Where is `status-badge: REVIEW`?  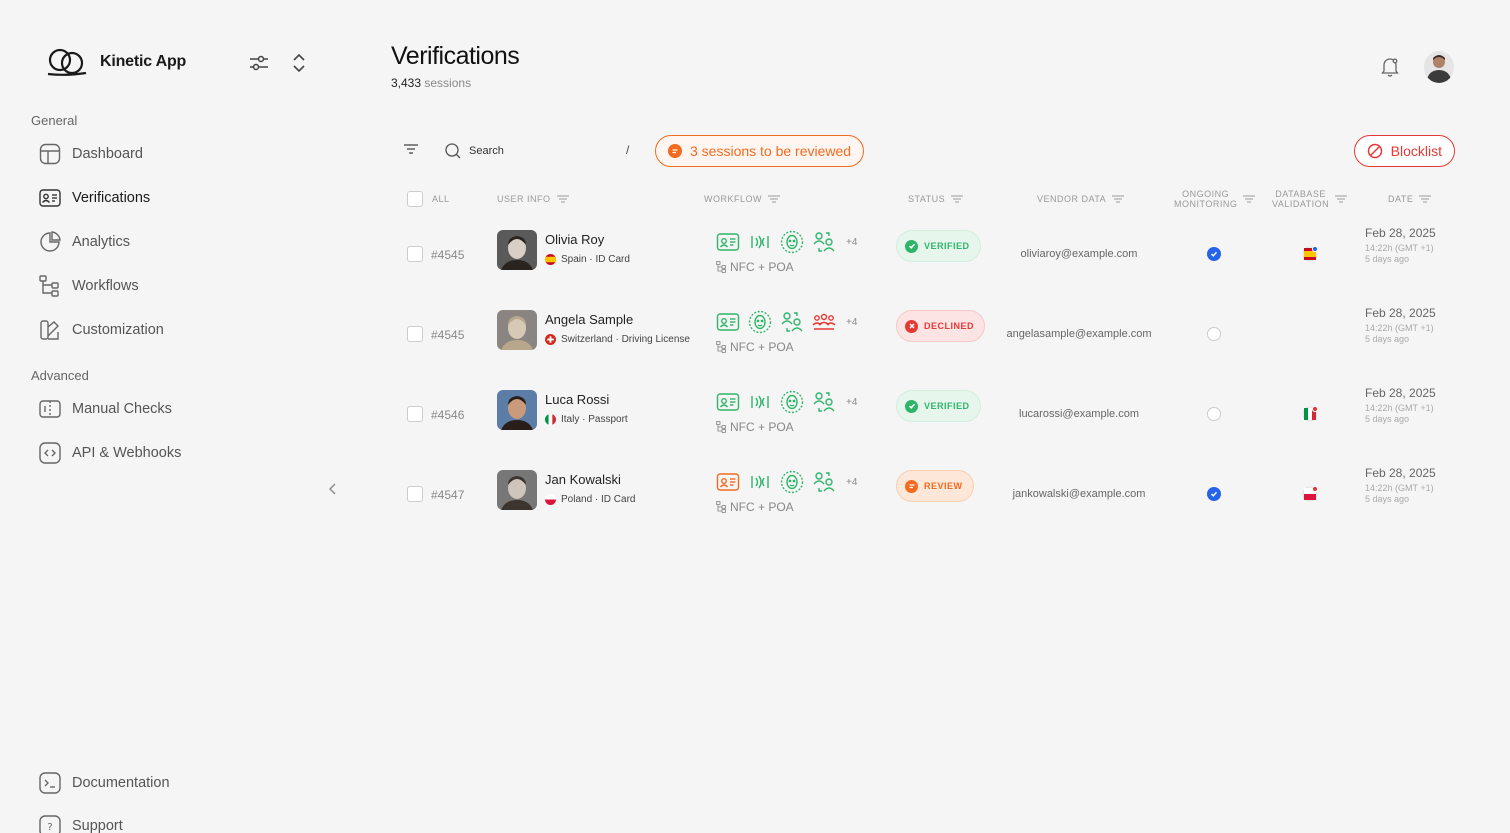
status-badge: REVIEW is located at coordinates (935, 486).